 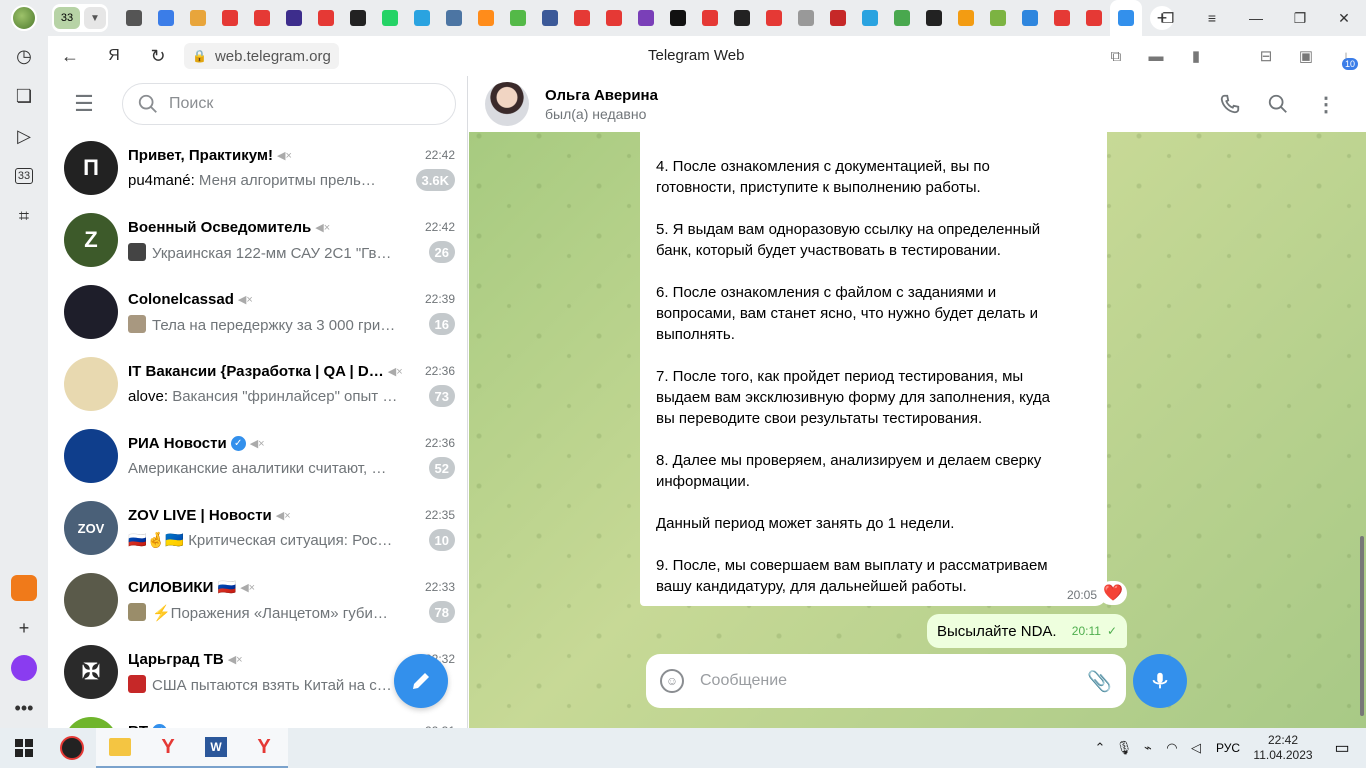 What do you see at coordinates (1342, 748) in the screenshot?
I see `notifications-icon: ▭` at bounding box center [1342, 748].